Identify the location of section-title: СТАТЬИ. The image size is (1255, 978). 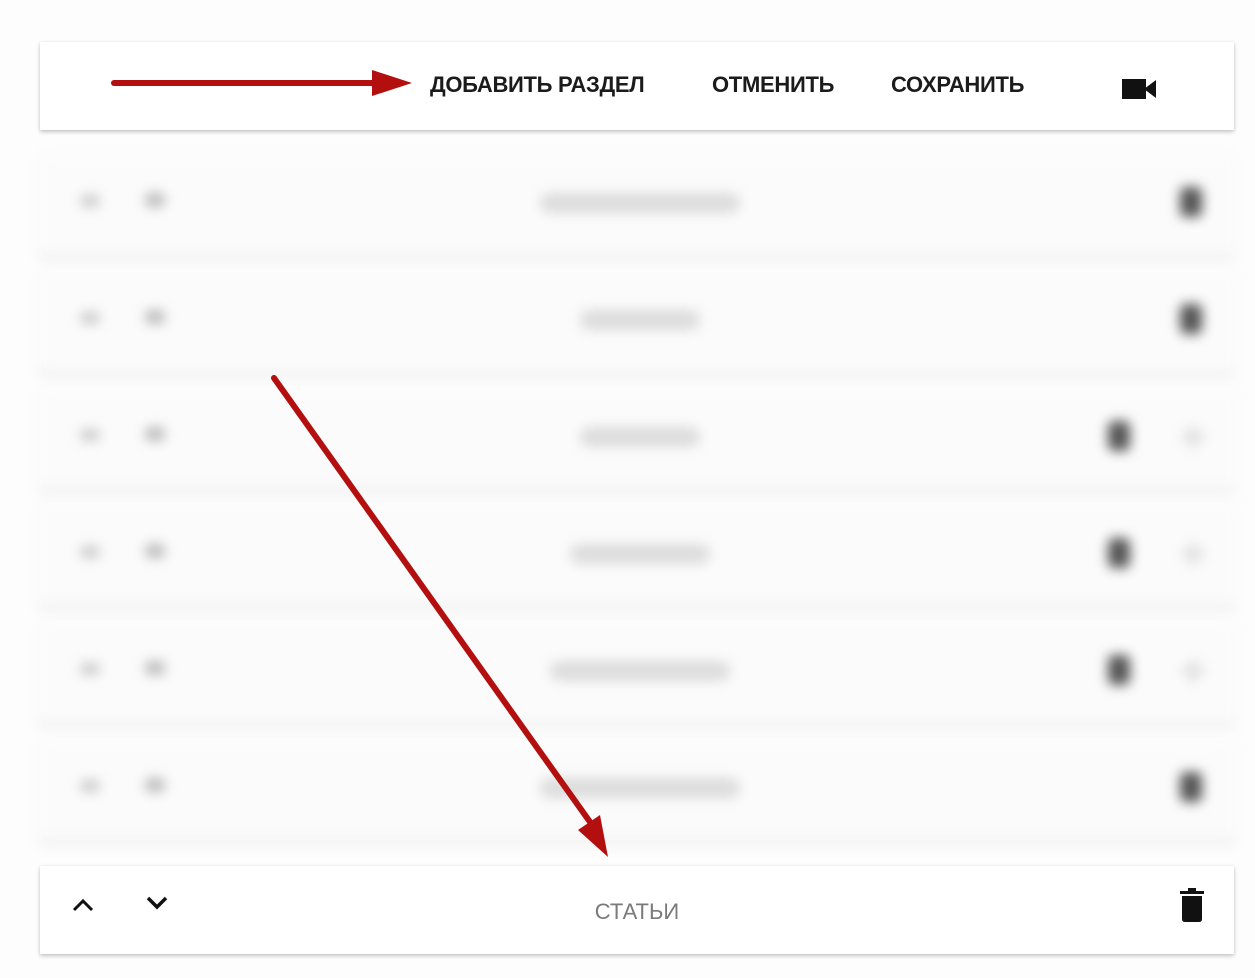
(637, 911).